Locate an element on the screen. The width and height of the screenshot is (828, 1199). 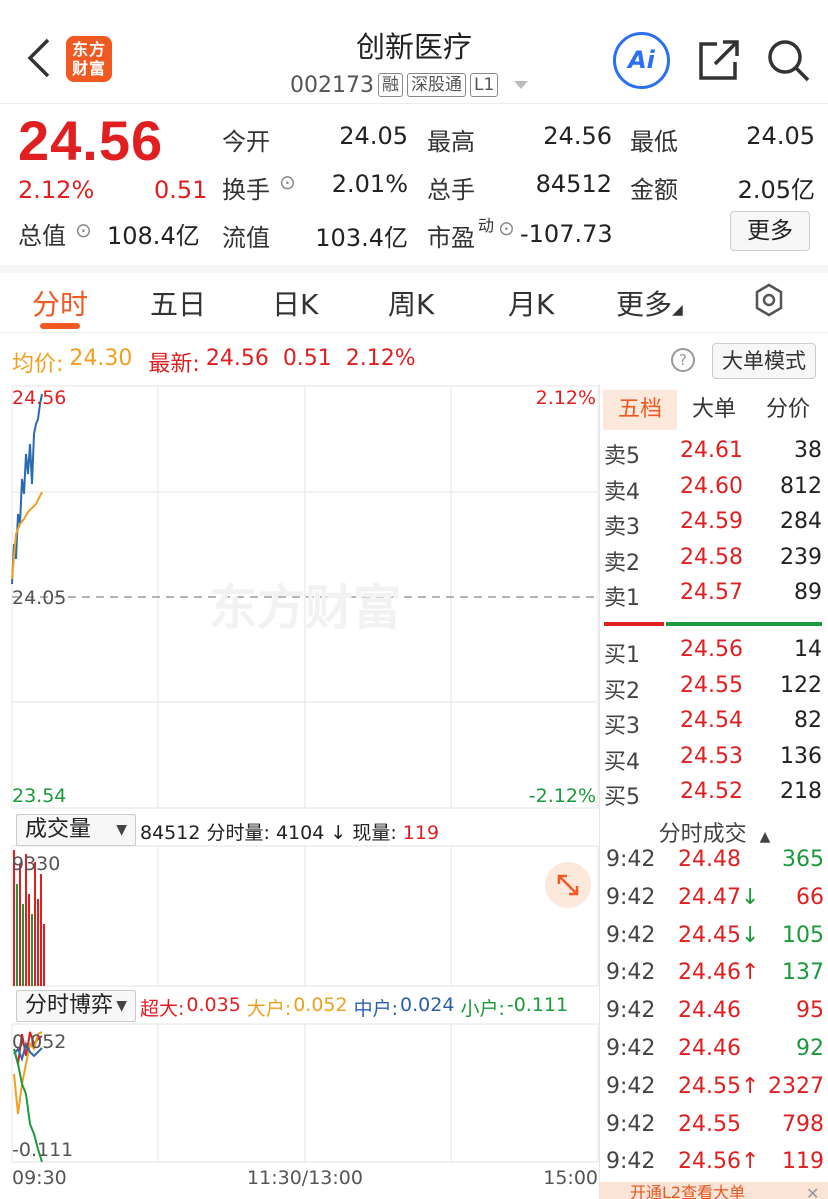
tag-margin: 融 is located at coordinates (390, 85).